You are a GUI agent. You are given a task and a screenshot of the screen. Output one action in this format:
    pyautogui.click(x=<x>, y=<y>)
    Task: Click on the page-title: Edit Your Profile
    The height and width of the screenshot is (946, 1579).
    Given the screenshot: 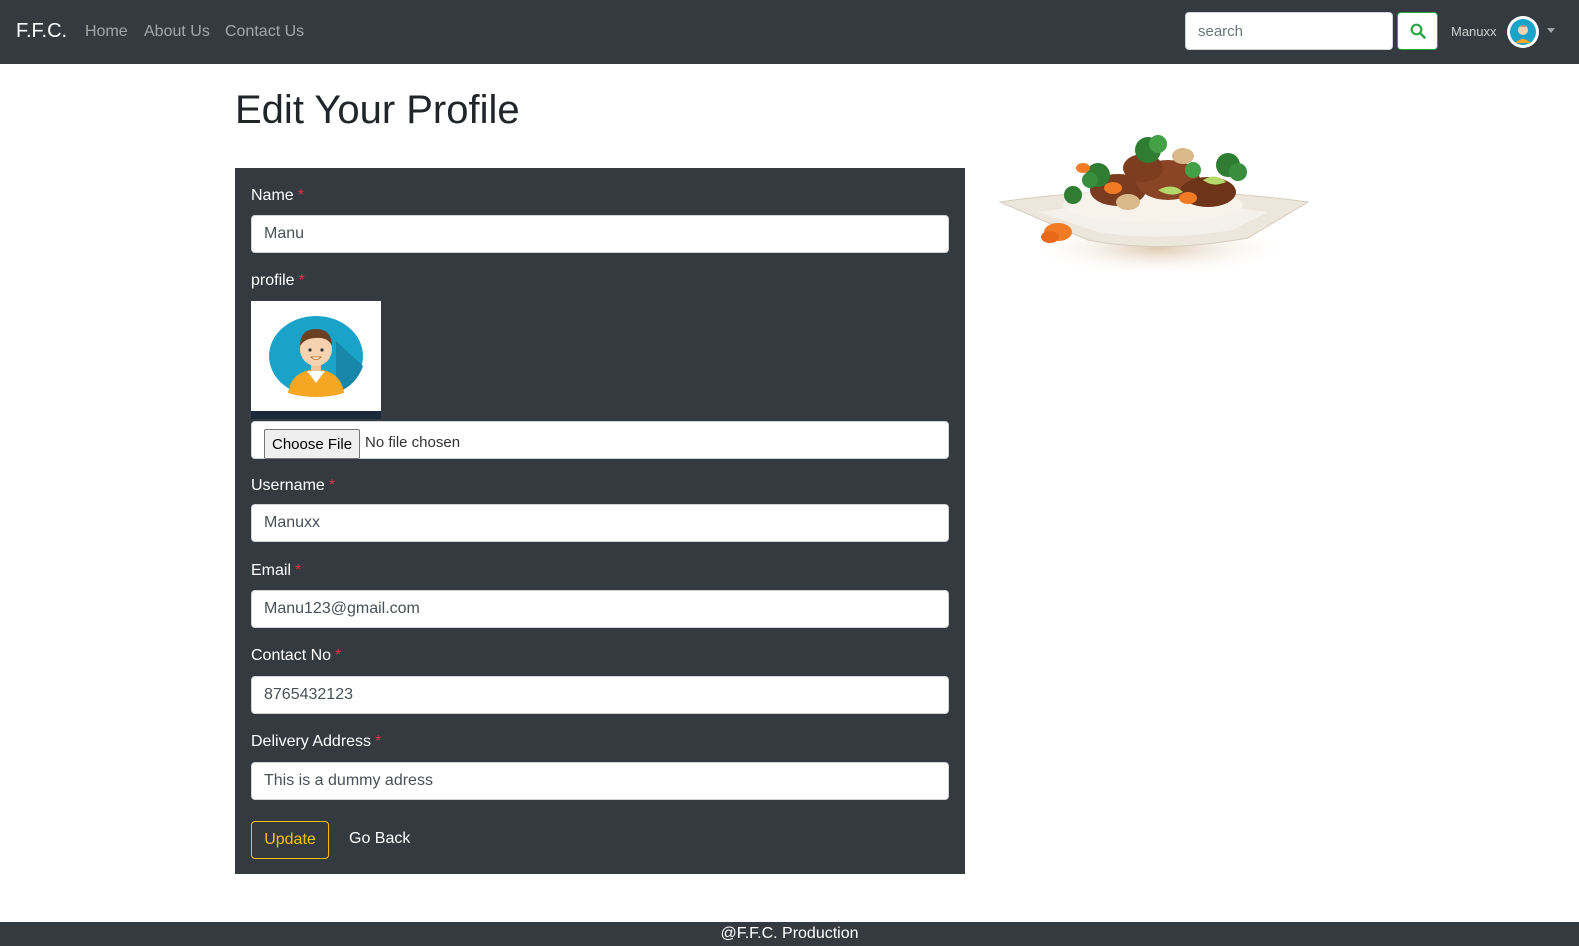 What is the action you would take?
    pyautogui.click(x=377, y=110)
    